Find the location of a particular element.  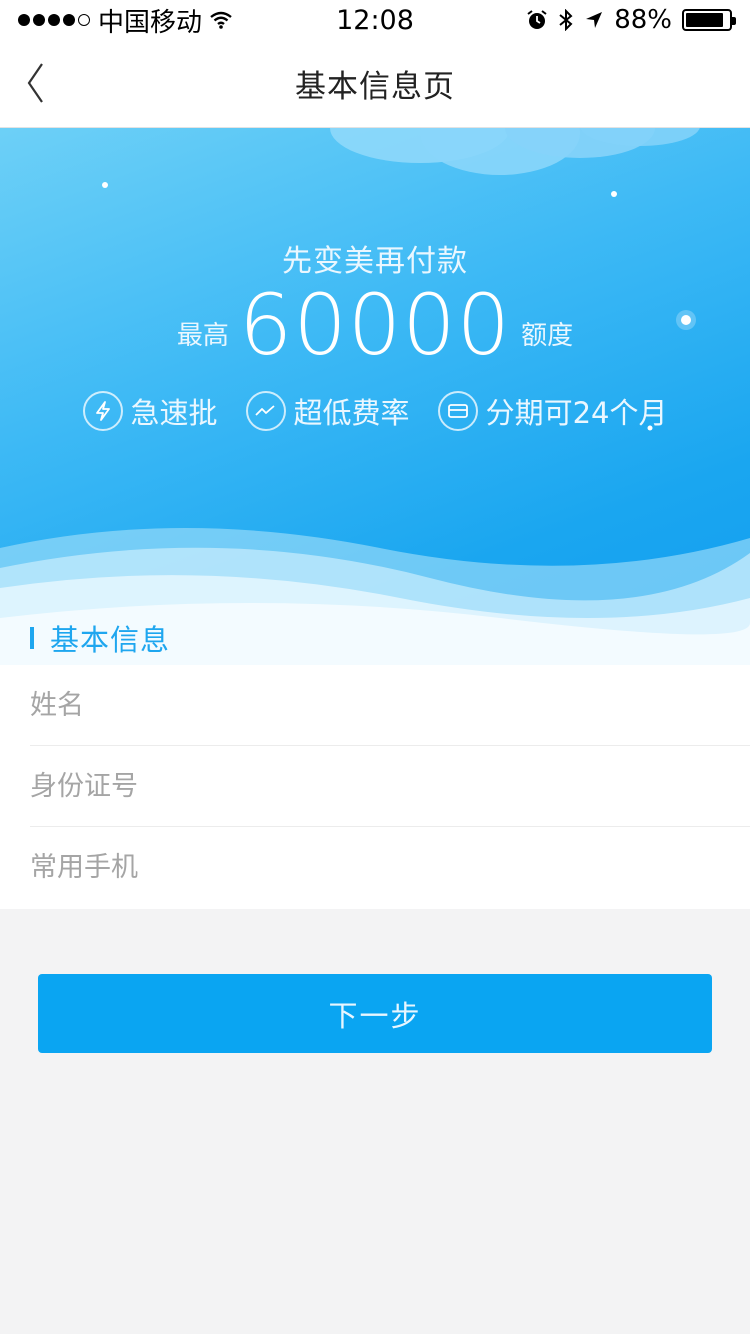

limit-amount: 60000 is located at coordinates (375, 325).